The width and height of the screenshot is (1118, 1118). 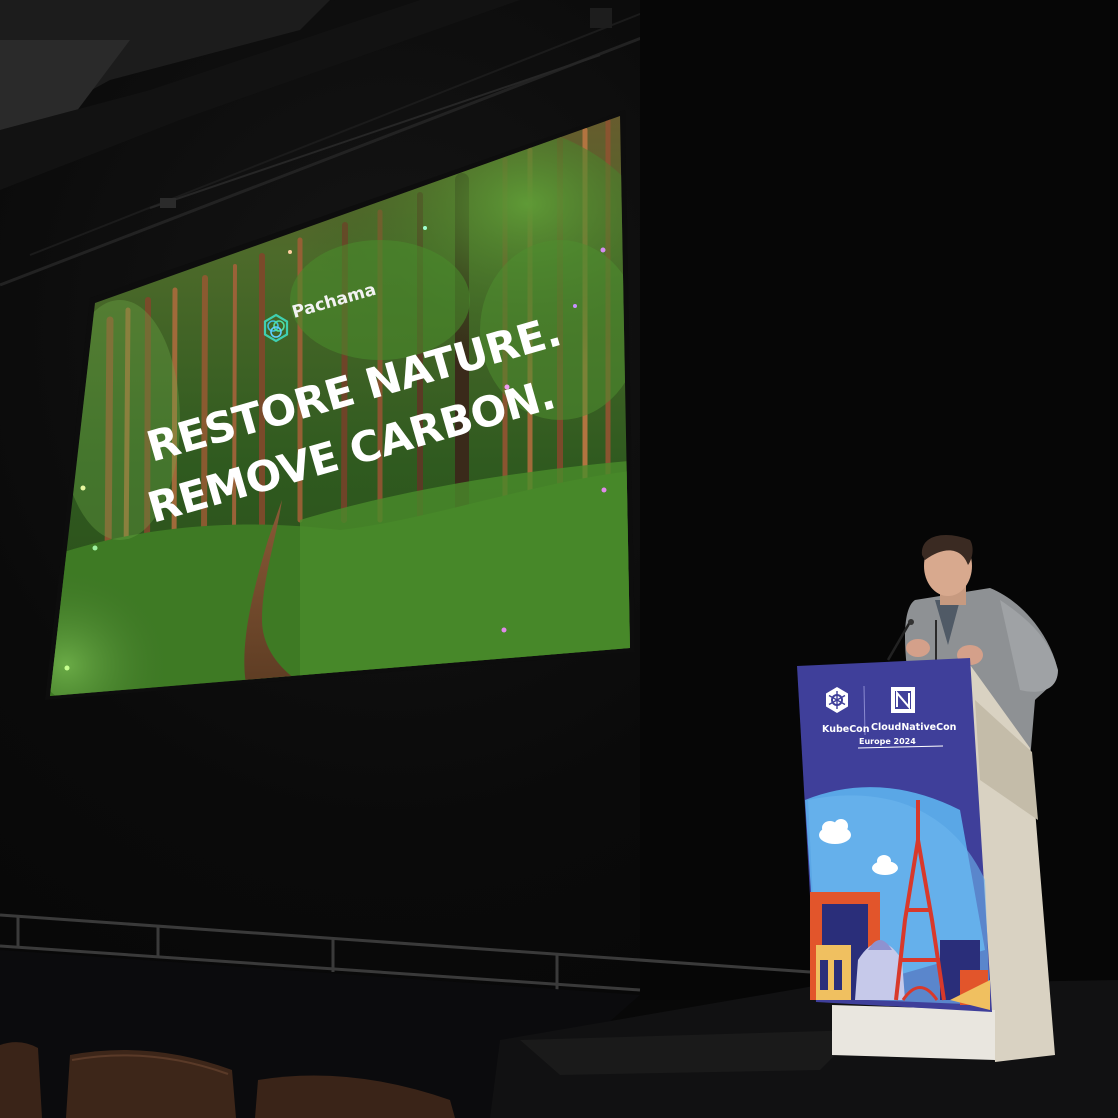 What do you see at coordinates (894, 835) in the screenshot?
I see `podium-sign: KubeCon CloudNativeCon Europe 2024` at bounding box center [894, 835].